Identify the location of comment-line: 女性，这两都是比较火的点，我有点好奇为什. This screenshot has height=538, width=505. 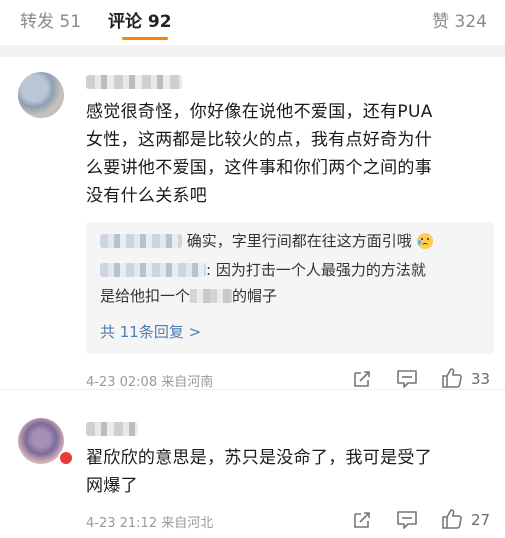
(259, 140).